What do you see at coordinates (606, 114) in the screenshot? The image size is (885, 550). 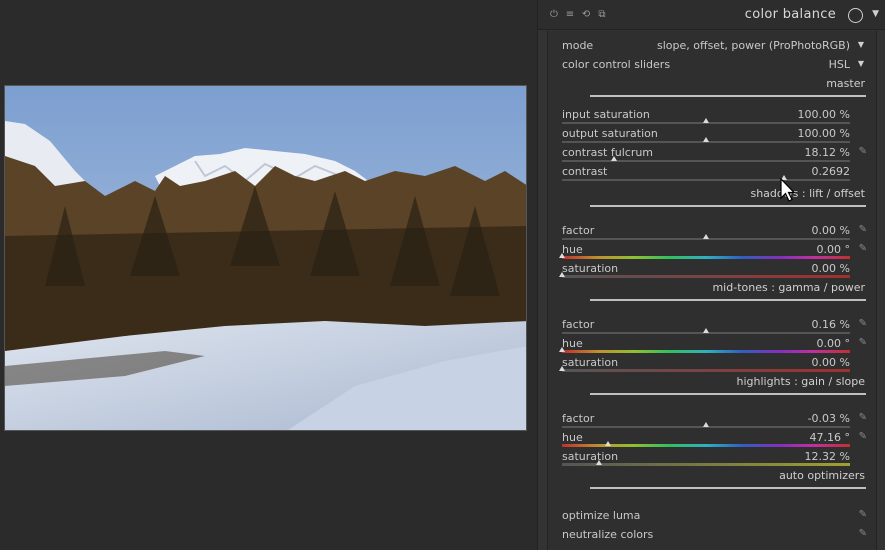 I see `slider-label: input saturation` at bounding box center [606, 114].